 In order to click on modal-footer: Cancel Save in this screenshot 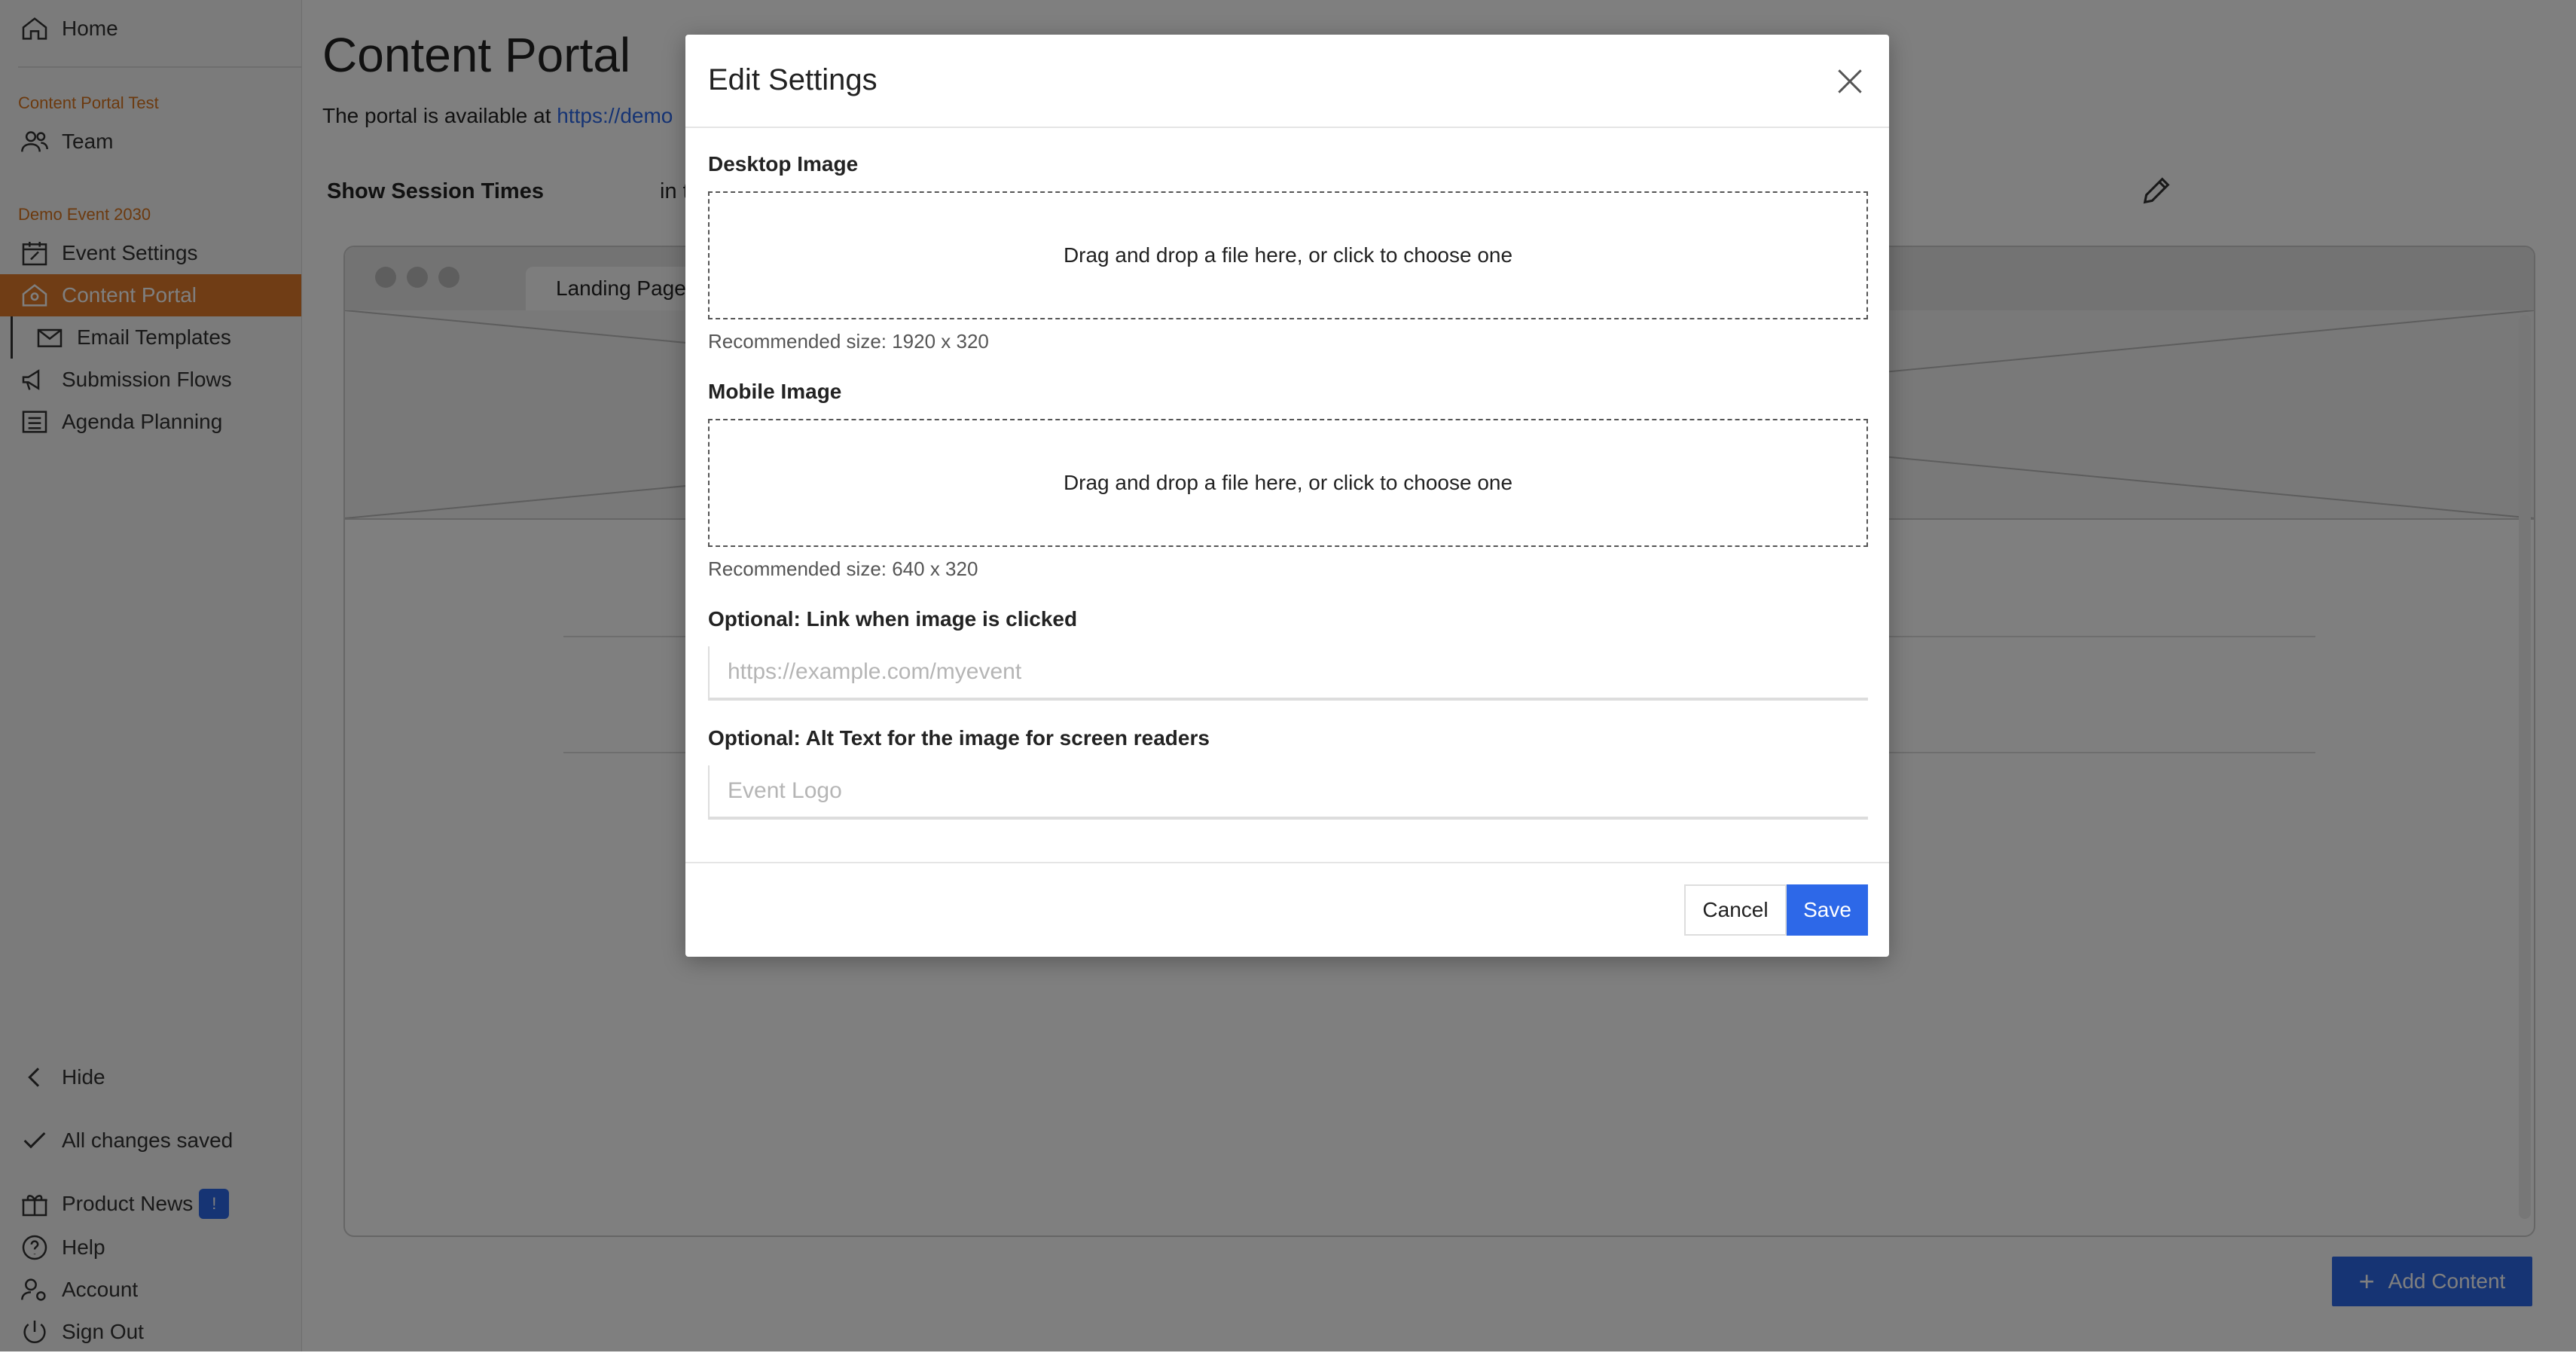, I will do `click(1287, 910)`.